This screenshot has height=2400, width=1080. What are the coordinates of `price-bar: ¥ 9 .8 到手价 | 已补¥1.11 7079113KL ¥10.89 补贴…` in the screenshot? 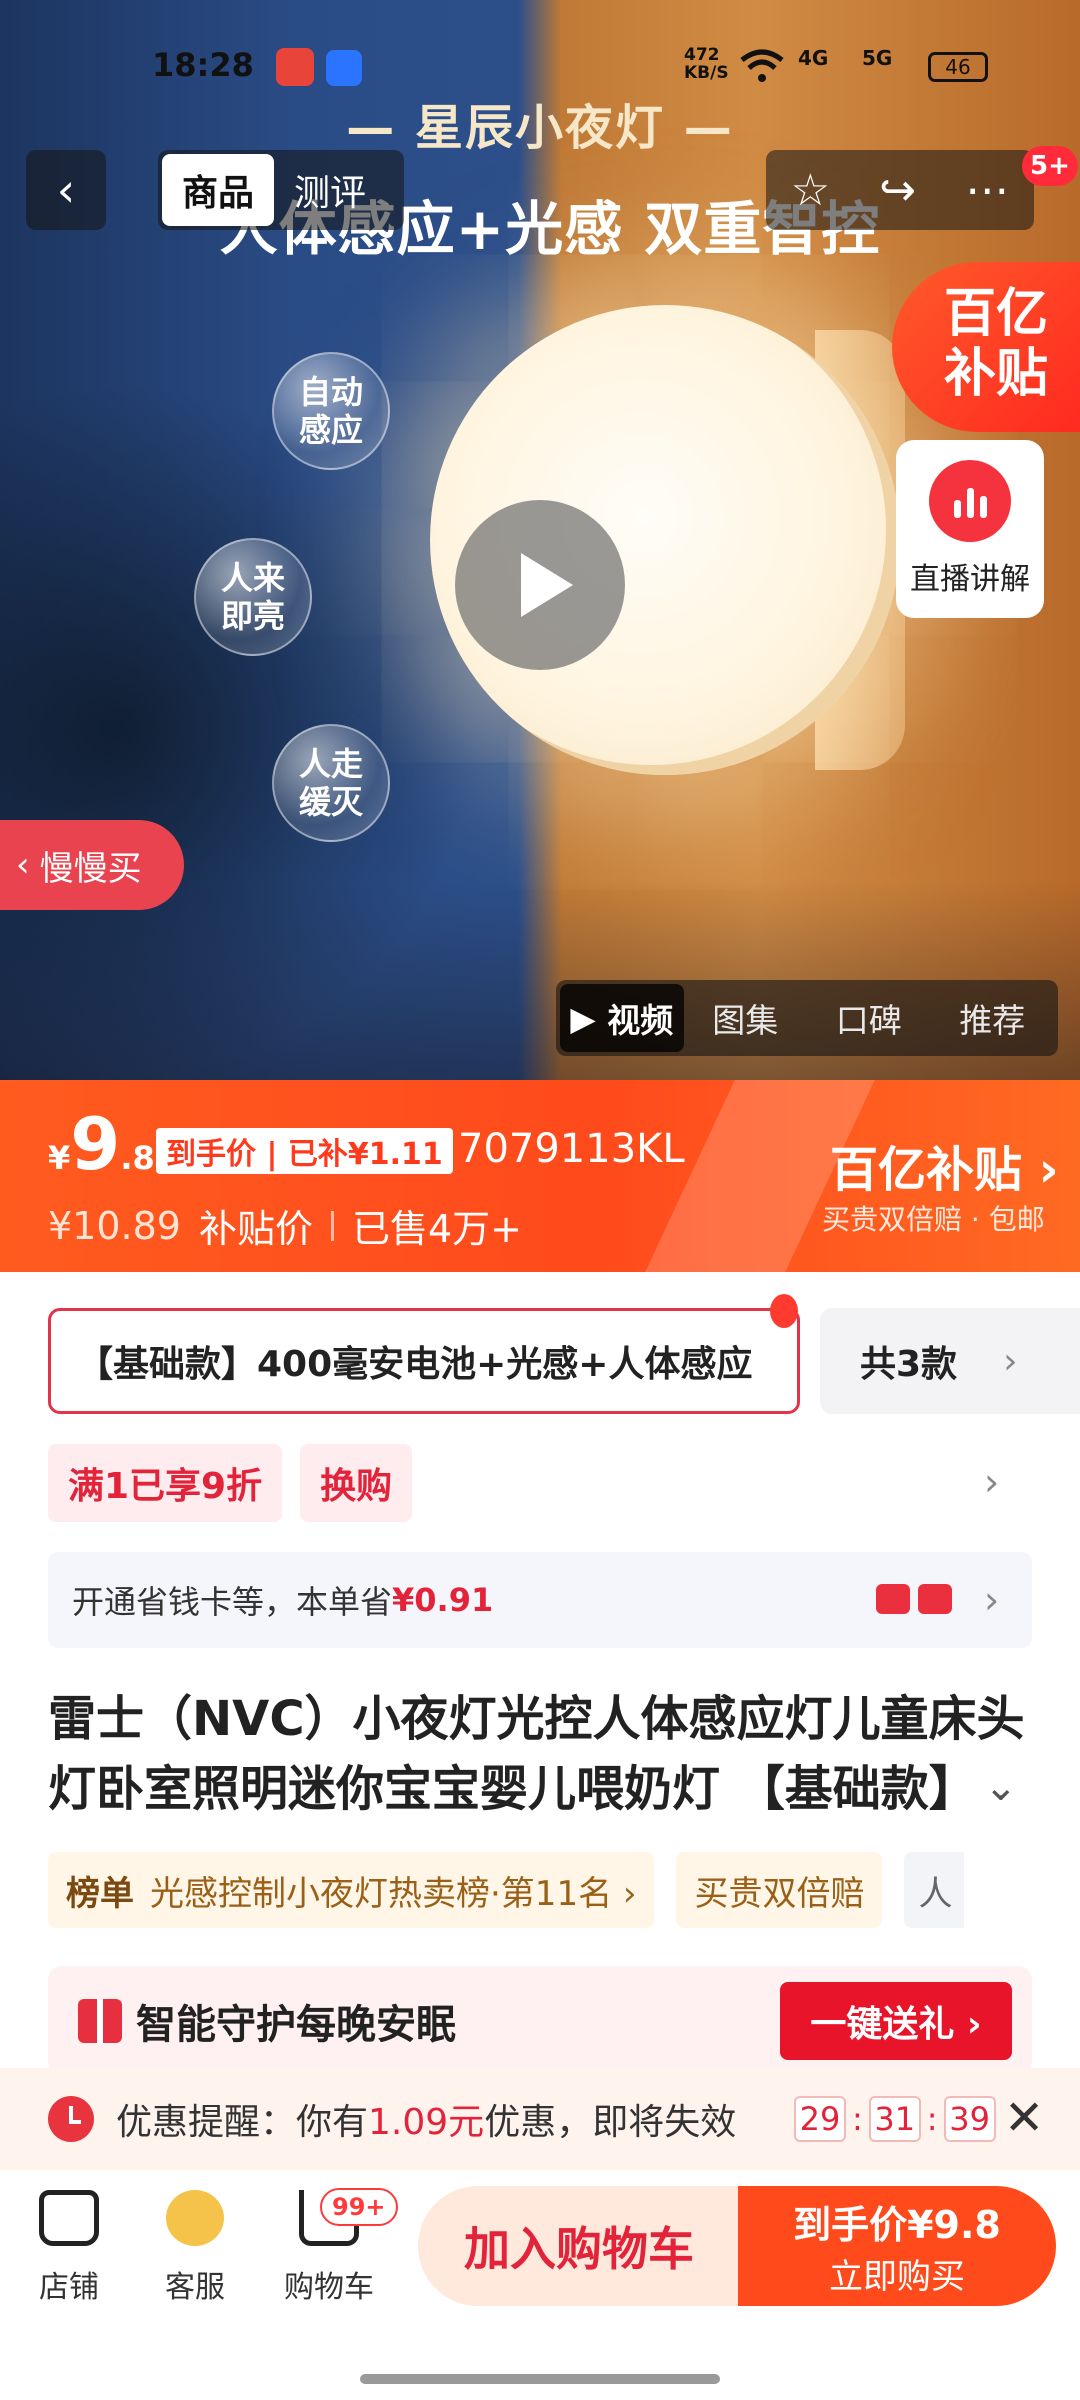 It's located at (540, 1176).